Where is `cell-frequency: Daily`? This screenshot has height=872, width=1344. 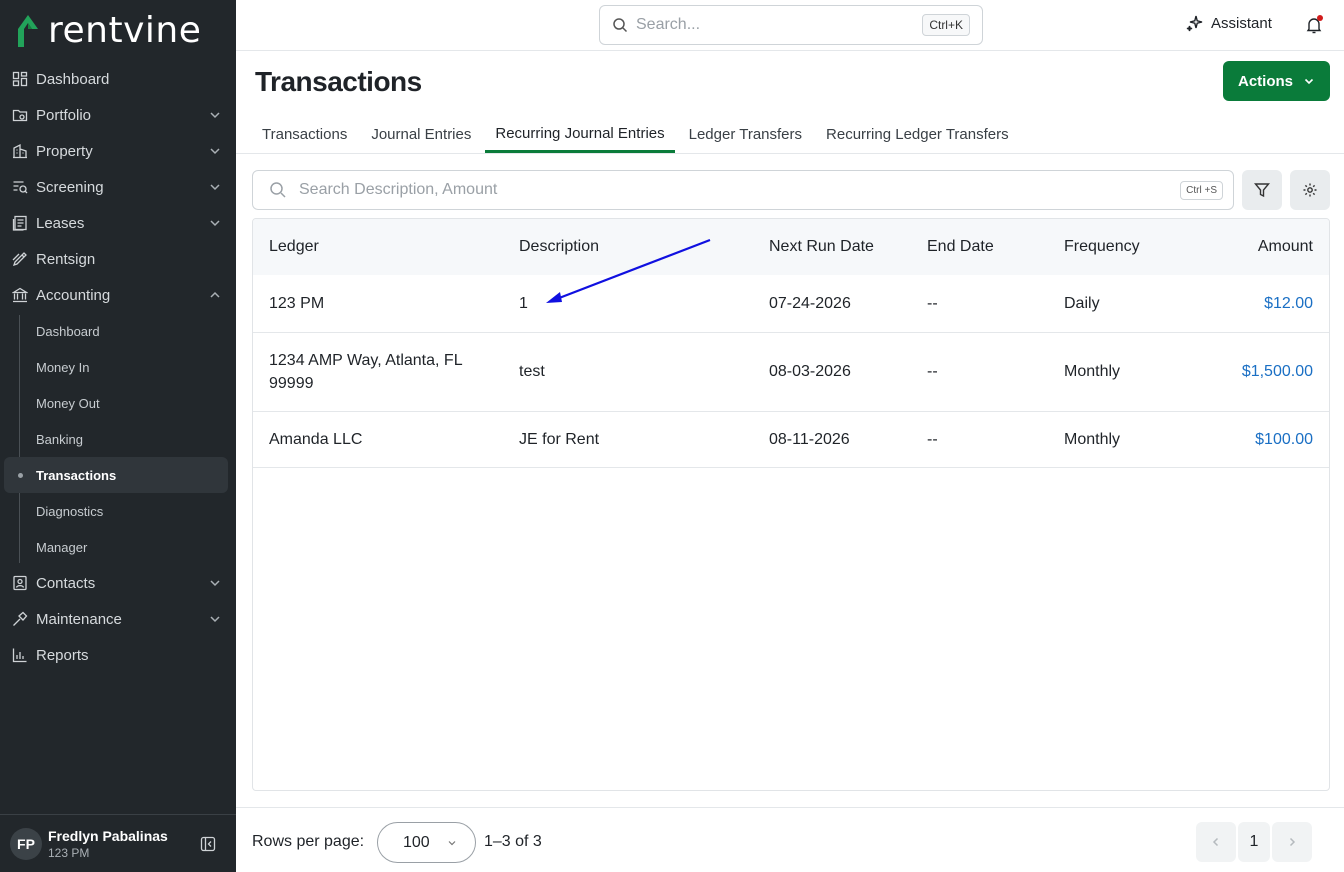 cell-frequency: Daily is located at coordinates (1082, 303).